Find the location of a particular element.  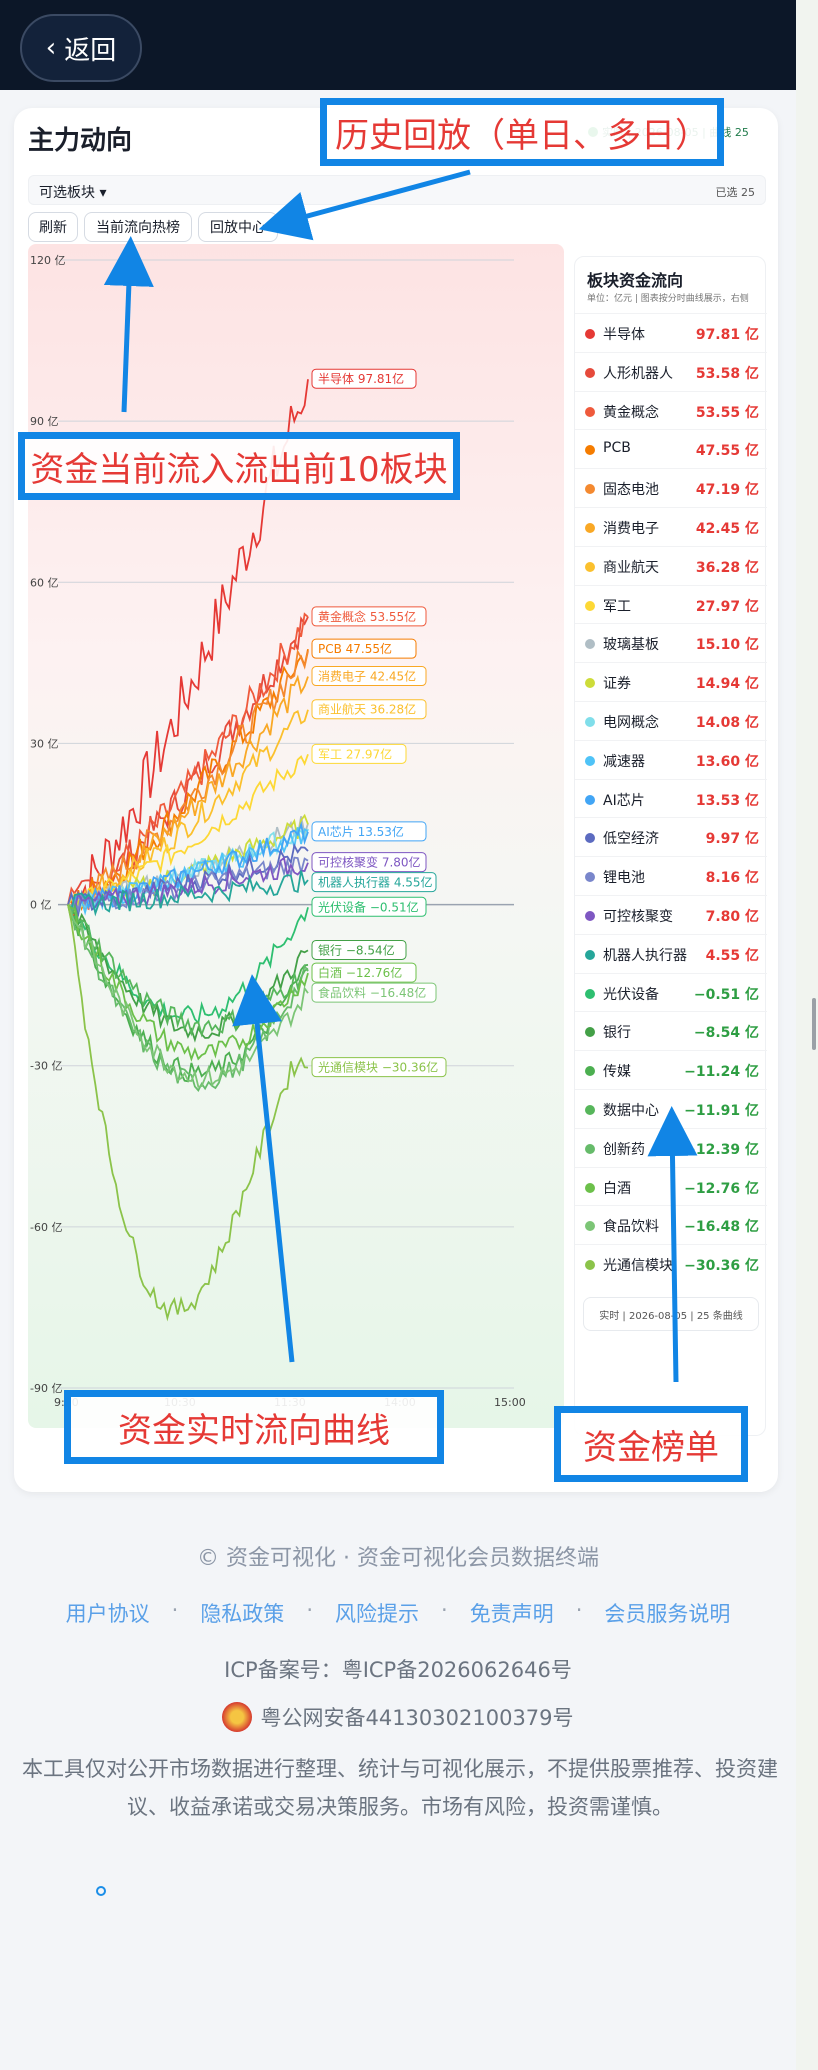

ranking-row-value: 47.19 亿 is located at coordinates (727, 490).